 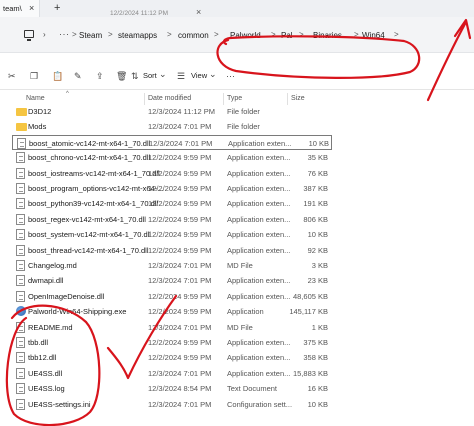 What do you see at coordinates (40, 111) in the screenshot?
I see `file-name: D3D12` at bounding box center [40, 111].